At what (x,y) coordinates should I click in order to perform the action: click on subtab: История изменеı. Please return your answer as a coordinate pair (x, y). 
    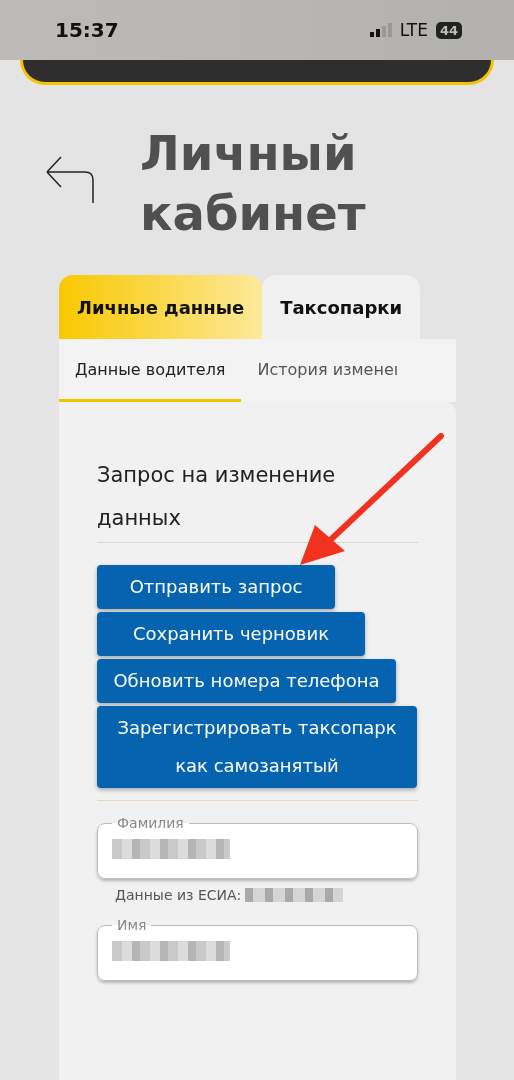
    Looking at the image, I should click on (328, 370).